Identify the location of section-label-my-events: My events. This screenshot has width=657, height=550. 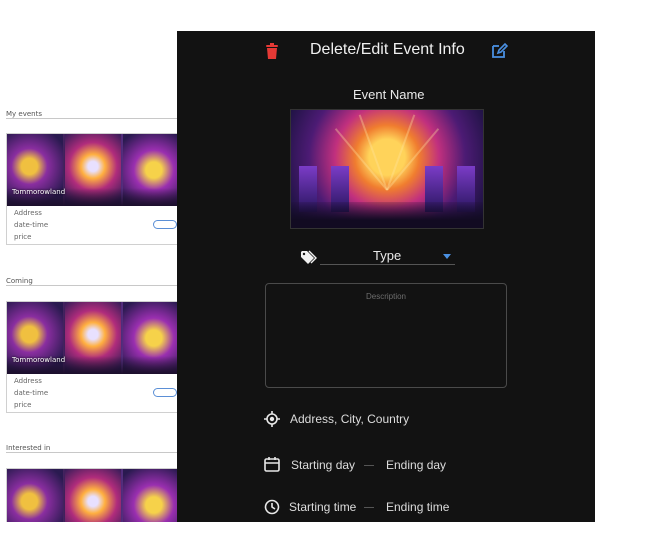
(24, 114).